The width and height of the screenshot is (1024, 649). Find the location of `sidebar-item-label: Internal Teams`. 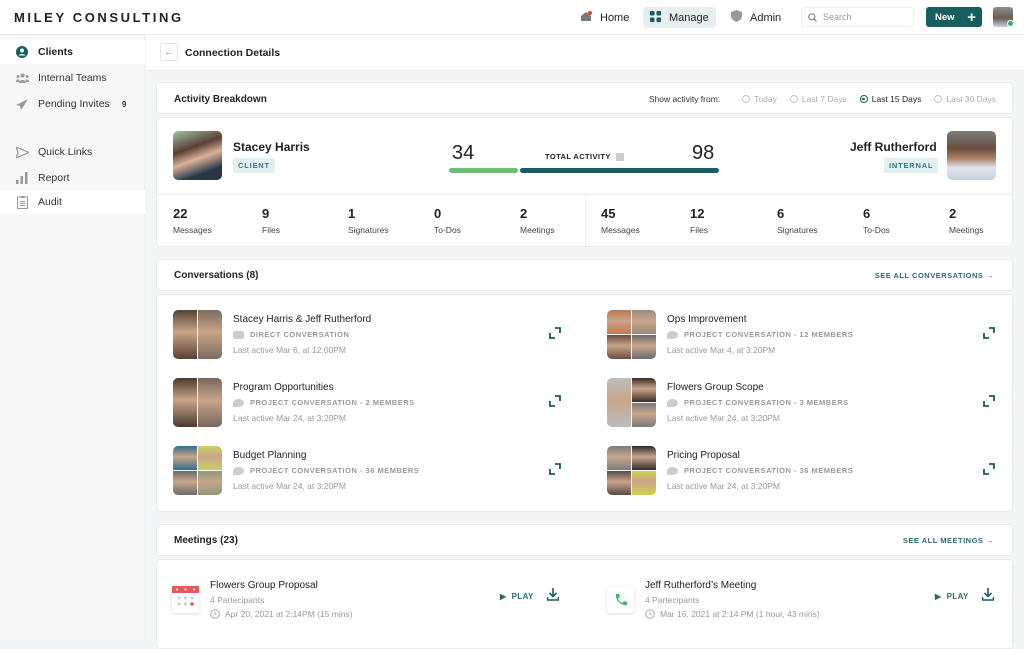

sidebar-item-label: Internal Teams is located at coordinates (72, 78).